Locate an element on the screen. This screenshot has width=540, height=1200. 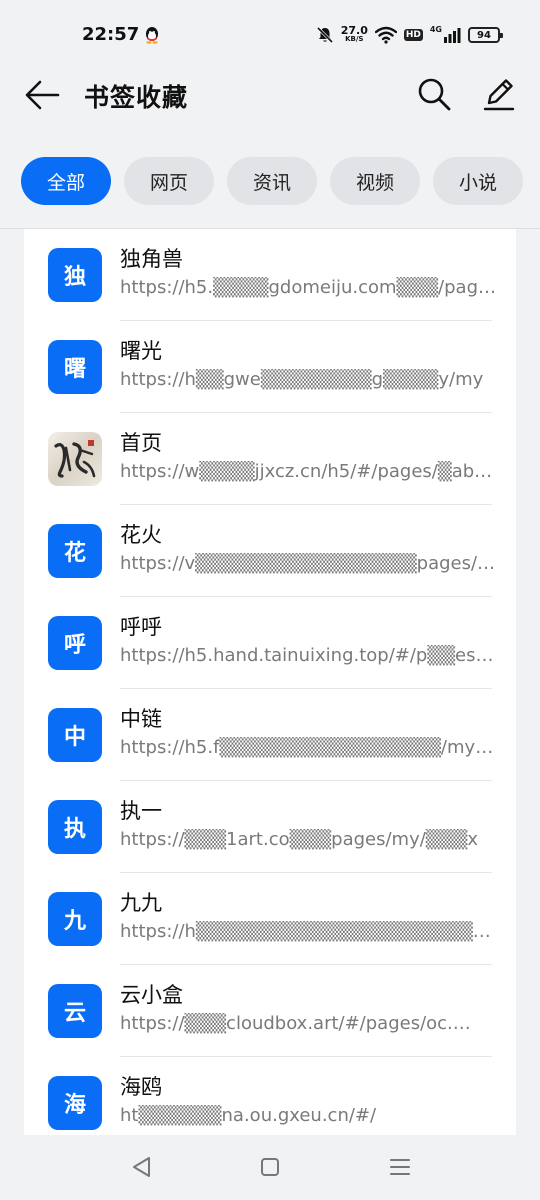
bookmark-item: 中 中链 https://h5.f▒▒▒▒▒▒▒▒▒▒▒▒▒▒▒▒/my/my is located at coordinates (270, 735).